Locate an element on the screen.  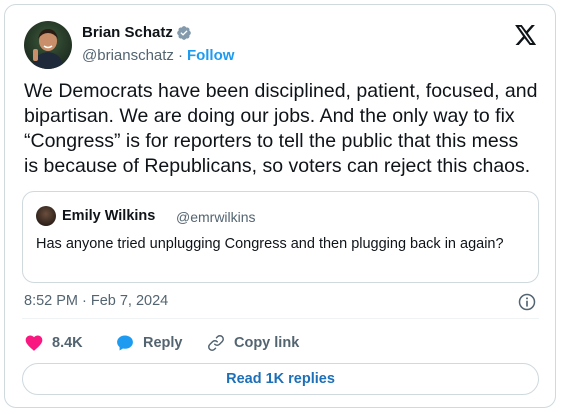
author-avatar is located at coordinates (48, 45).